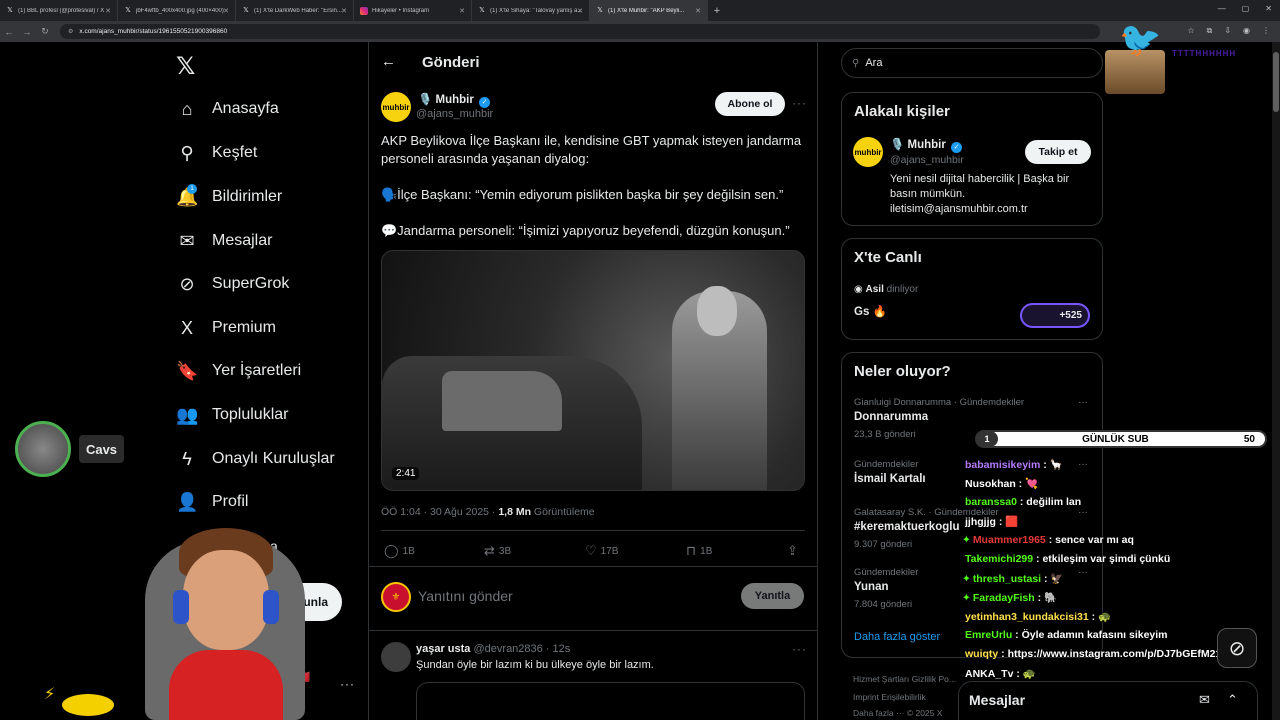 This screenshot has width=1280, height=720. What do you see at coordinates (717, 11) in the screenshot?
I see `new-tab-icon: +` at bounding box center [717, 11].